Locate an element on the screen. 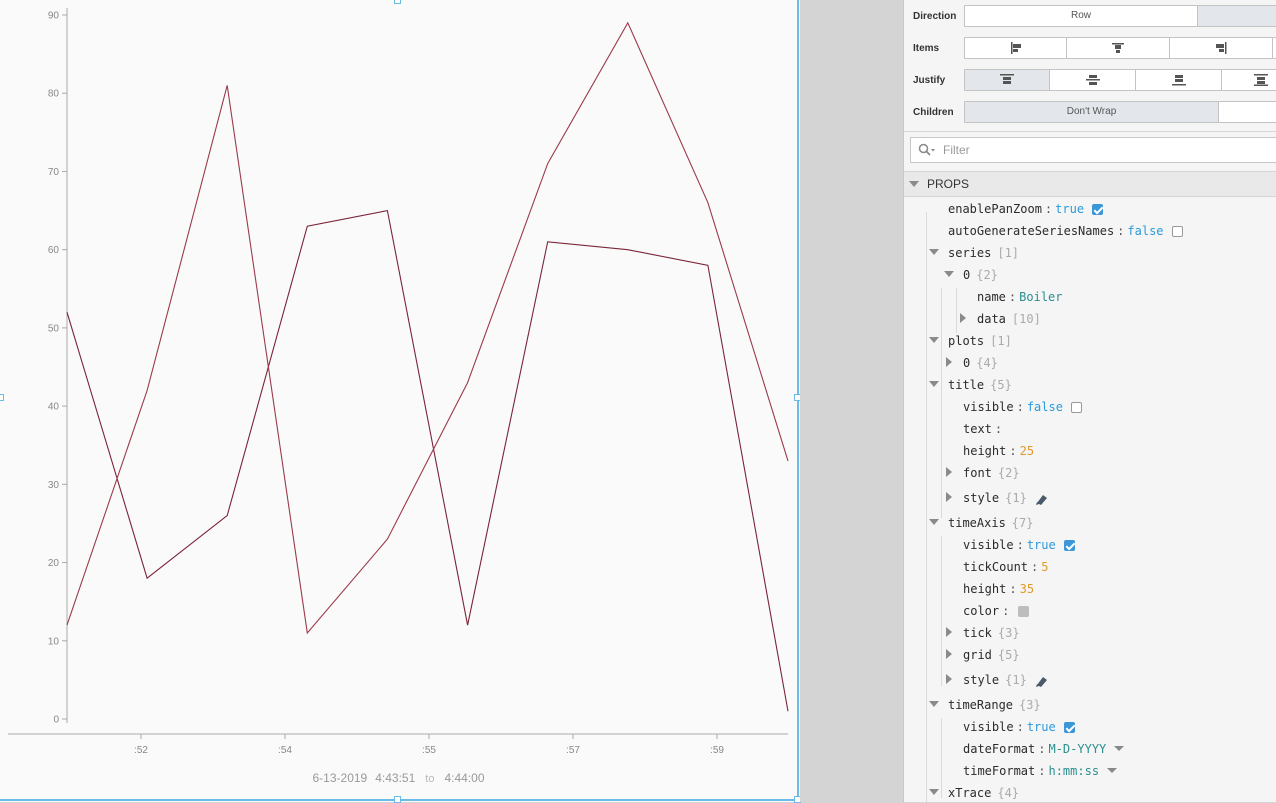  prop-key: xTrace is located at coordinates (970, 793).